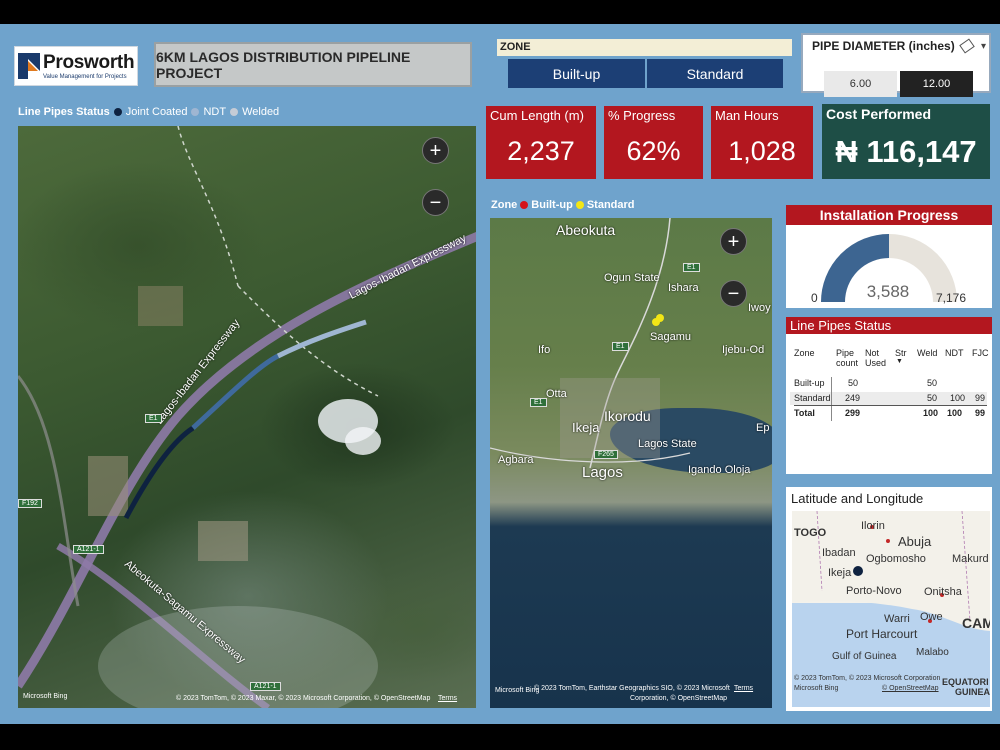  I want to click on table-cell: Total, so click(804, 413).